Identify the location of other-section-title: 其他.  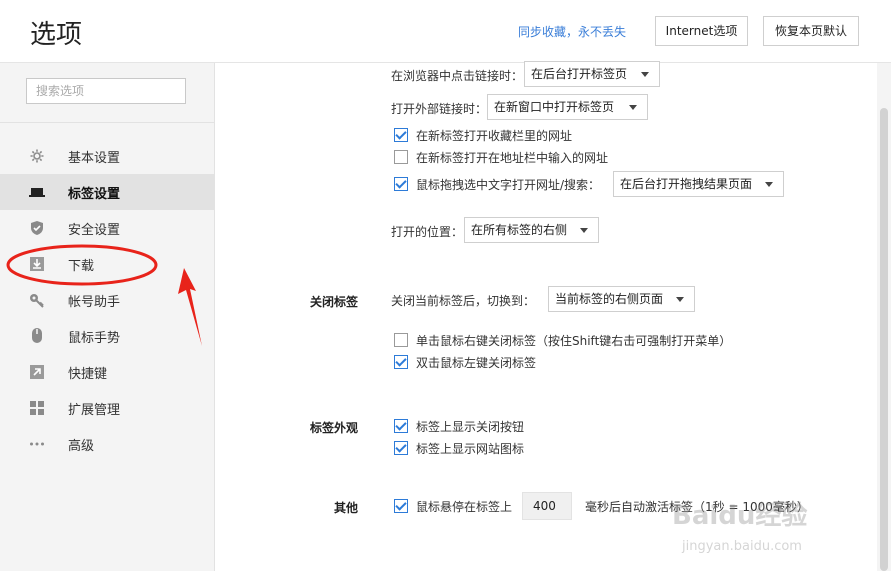
(346, 508).